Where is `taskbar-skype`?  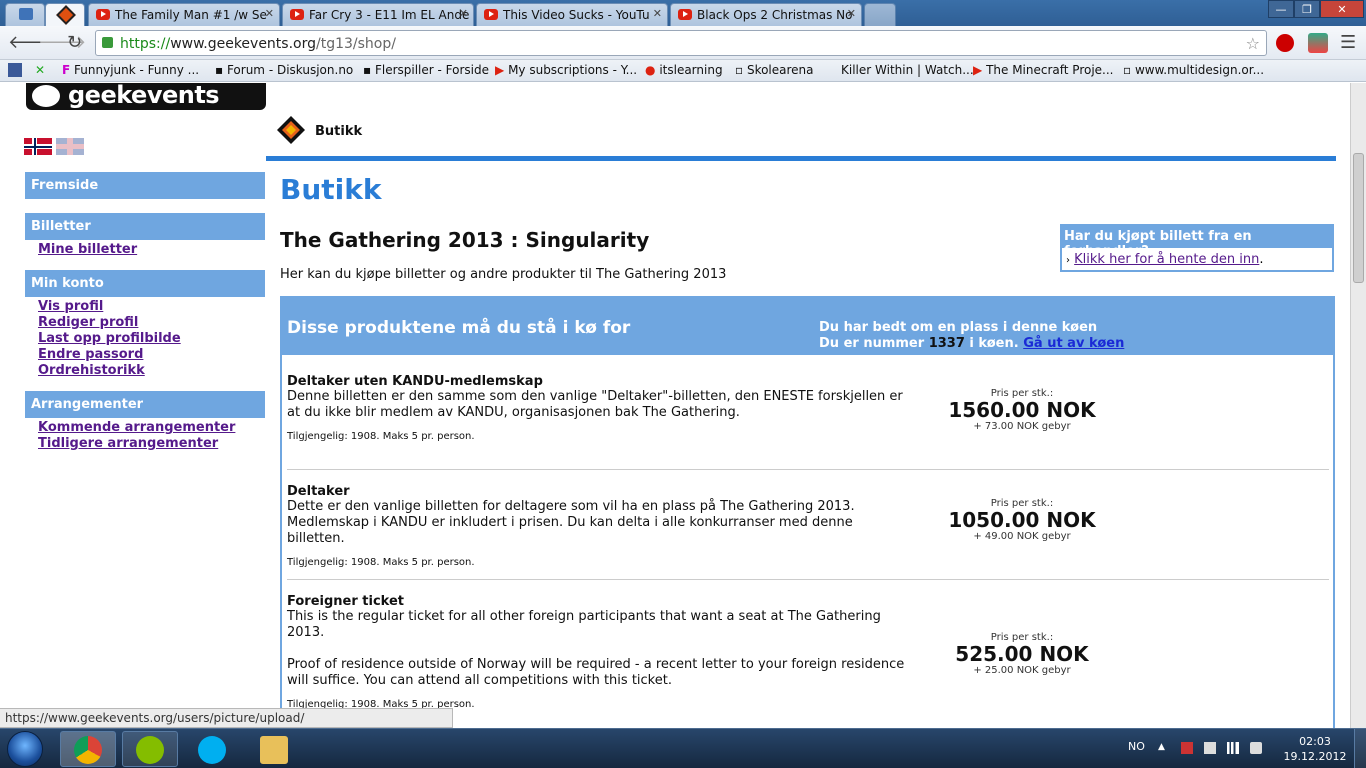
taskbar-skype is located at coordinates (212, 749).